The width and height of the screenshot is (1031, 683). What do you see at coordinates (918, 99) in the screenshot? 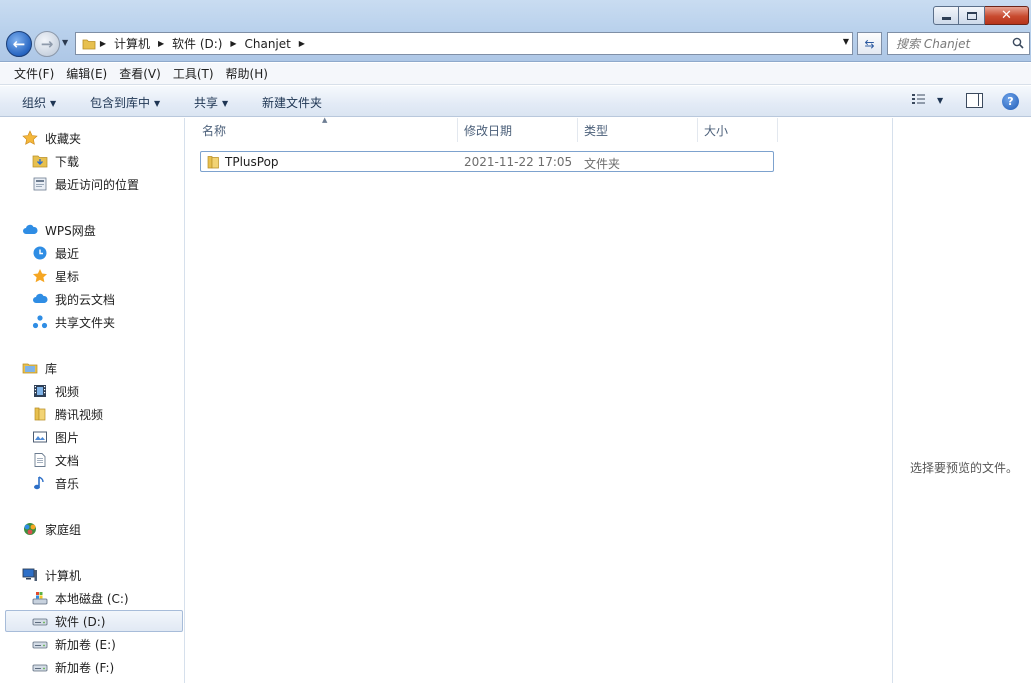
I see `view-details-icon` at bounding box center [918, 99].